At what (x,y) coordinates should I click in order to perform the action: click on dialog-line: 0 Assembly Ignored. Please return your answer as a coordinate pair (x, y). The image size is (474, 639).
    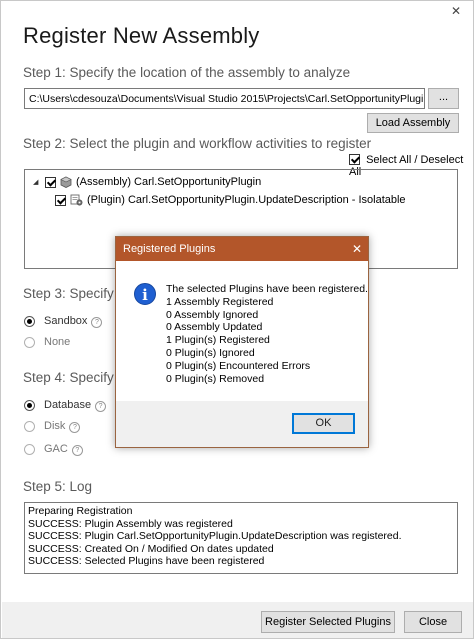
    Looking at the image, I should click on (212, 314).